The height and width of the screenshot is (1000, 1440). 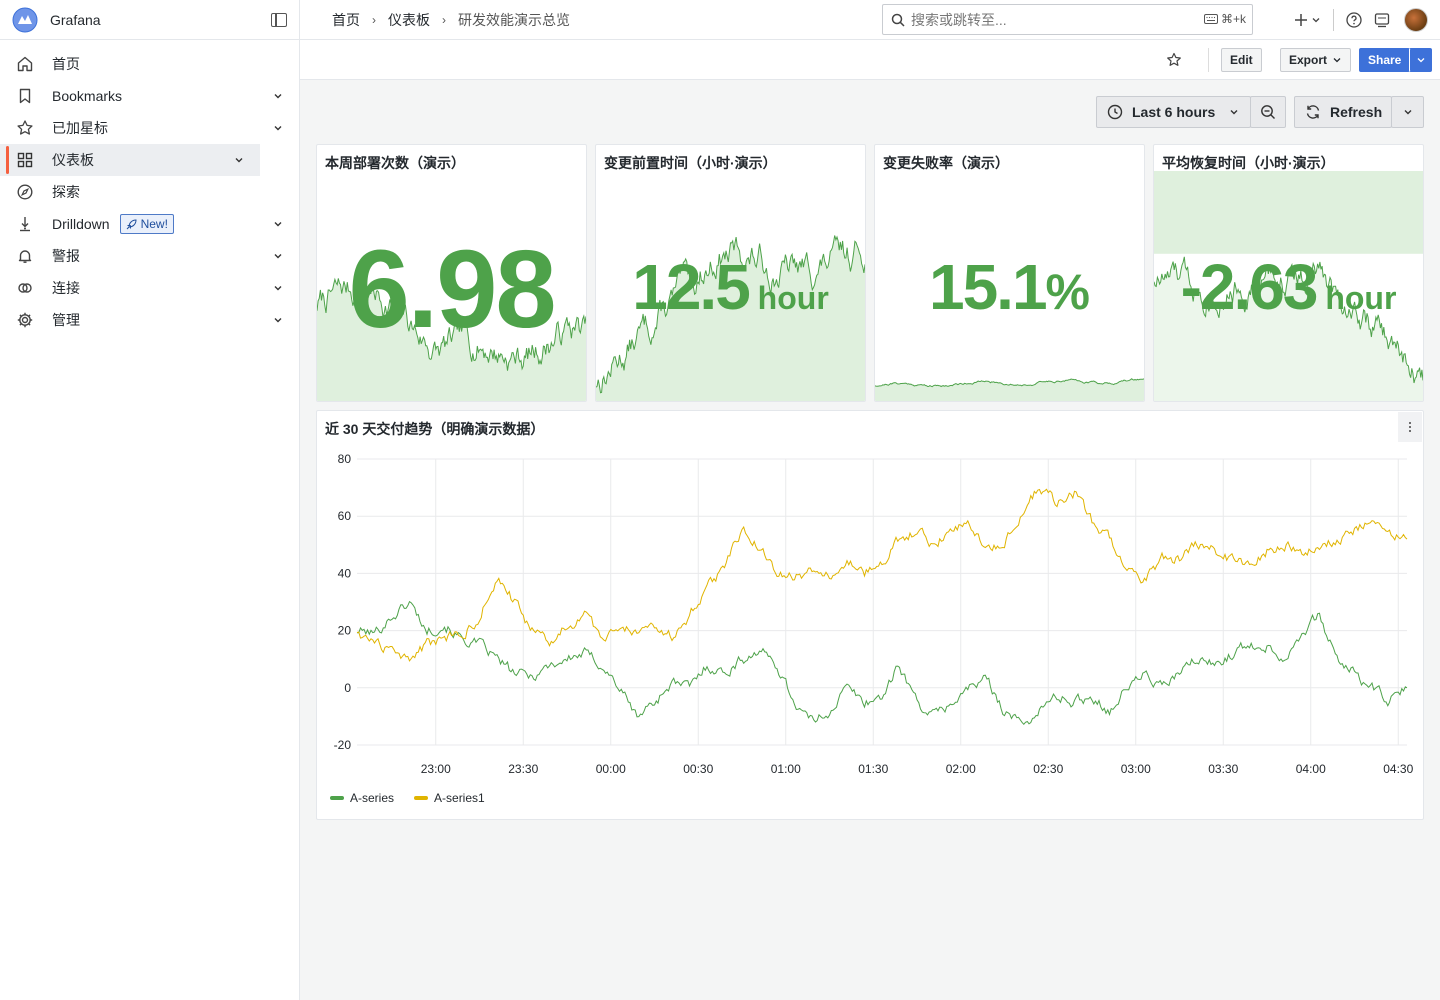 I want to click on edit-button: Edit, so click(x=1241, y=60).